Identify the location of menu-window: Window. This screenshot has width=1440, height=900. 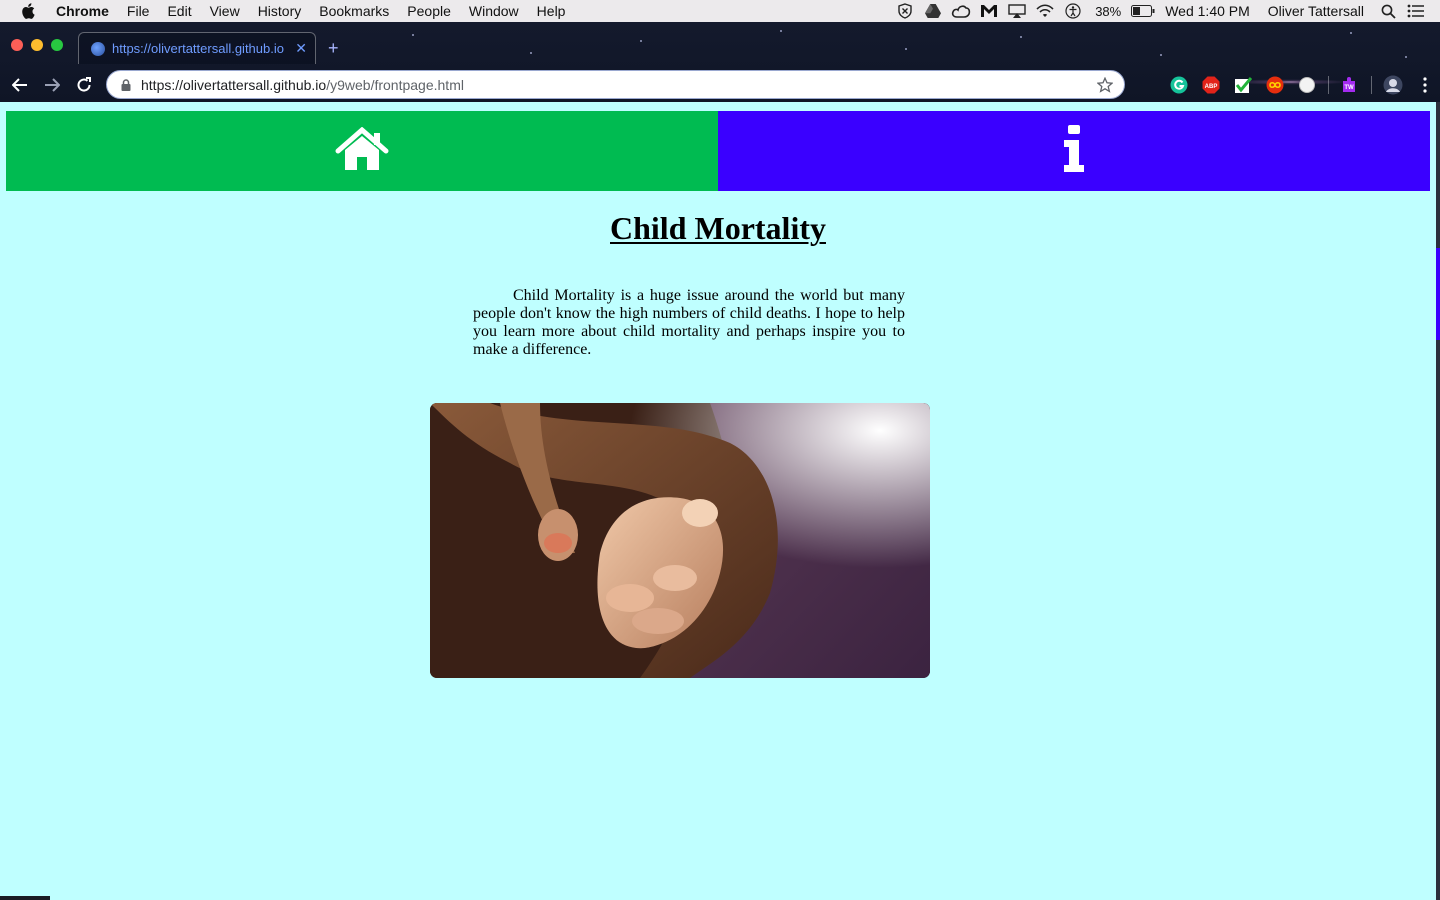
(494, 11).